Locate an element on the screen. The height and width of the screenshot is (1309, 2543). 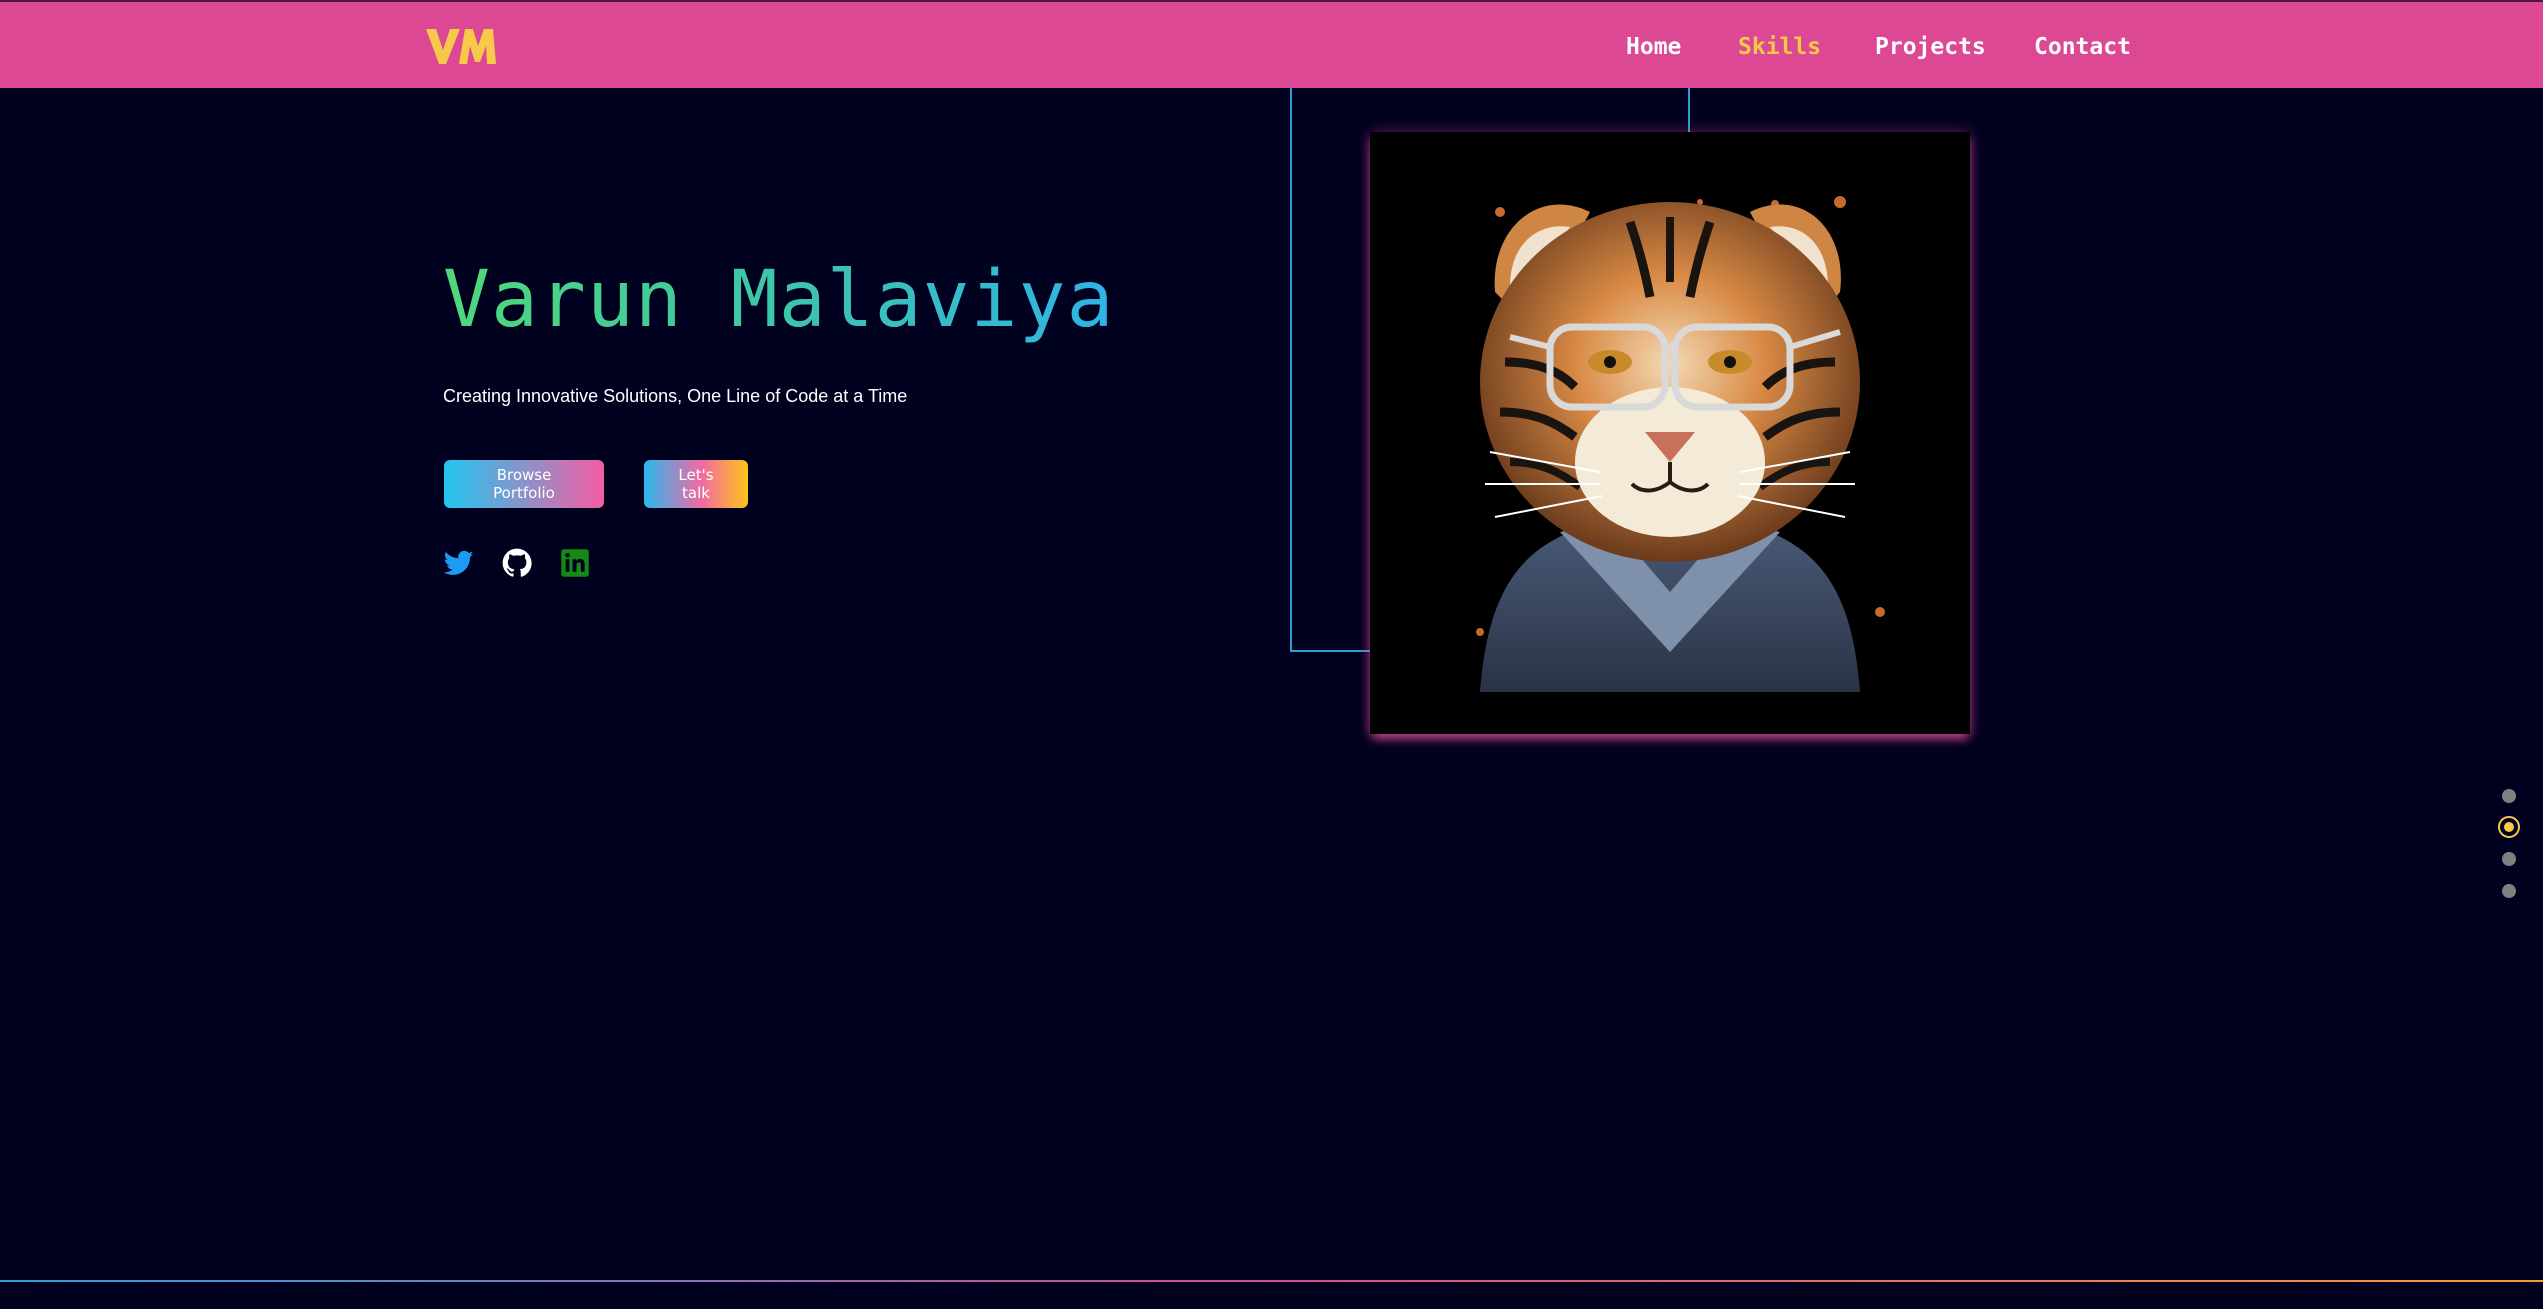
twitter-icon is located at coordinates (458, 563).